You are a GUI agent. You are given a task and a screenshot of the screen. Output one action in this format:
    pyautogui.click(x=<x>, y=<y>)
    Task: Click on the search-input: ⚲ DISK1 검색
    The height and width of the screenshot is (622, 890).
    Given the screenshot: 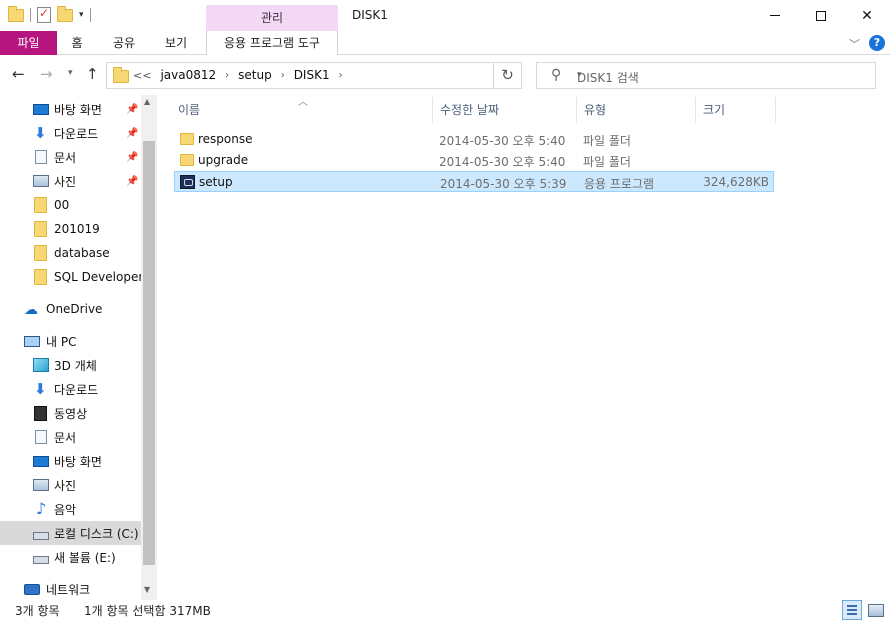 What is the action you would take?
    pyautogui.click(x=706, y=75)
    